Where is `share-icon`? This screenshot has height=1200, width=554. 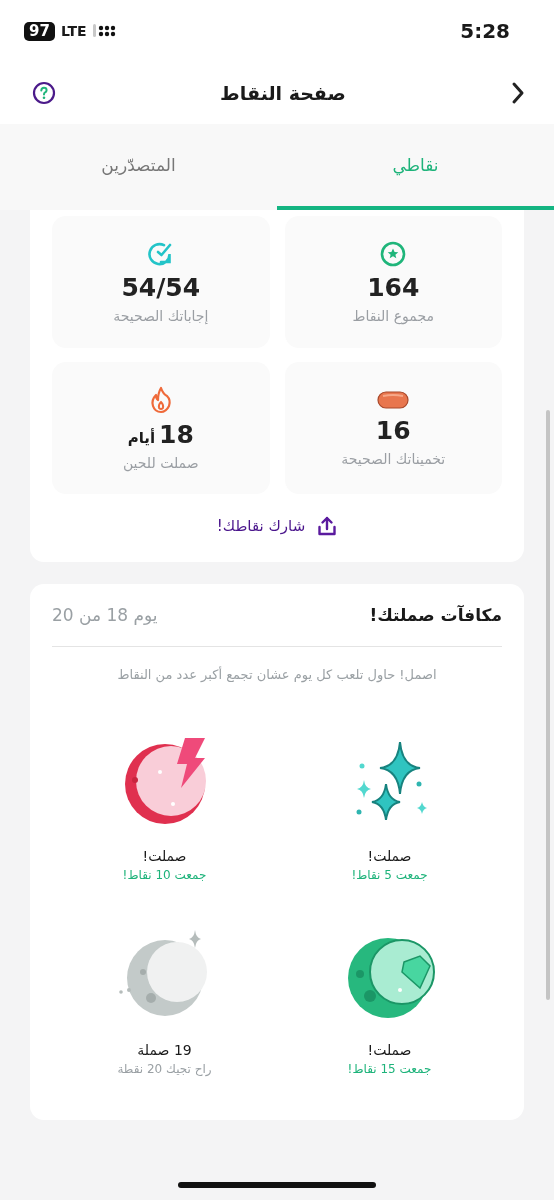 share-icon is located at coordinates (327, 526).